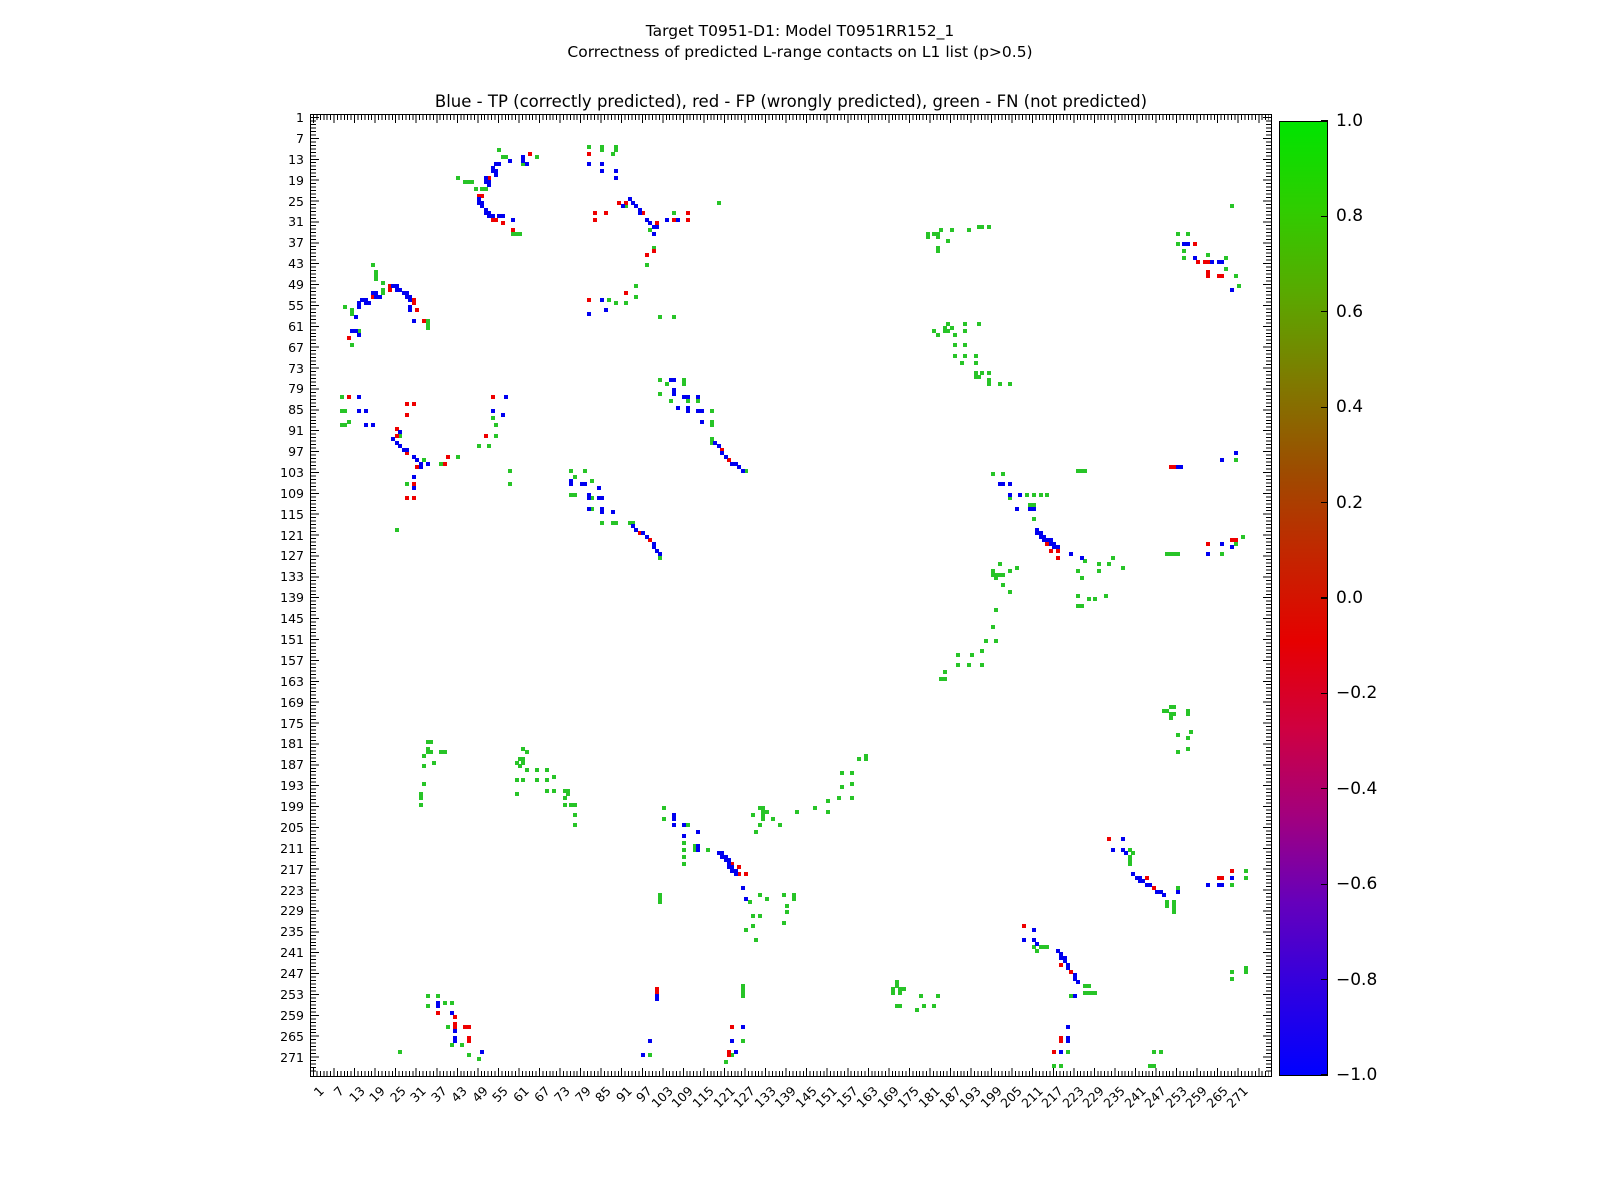  What do you see at coordinates (292, 660) in the screenshot?
I see `y-tick-label: 157` at bounding box center [292, 660].